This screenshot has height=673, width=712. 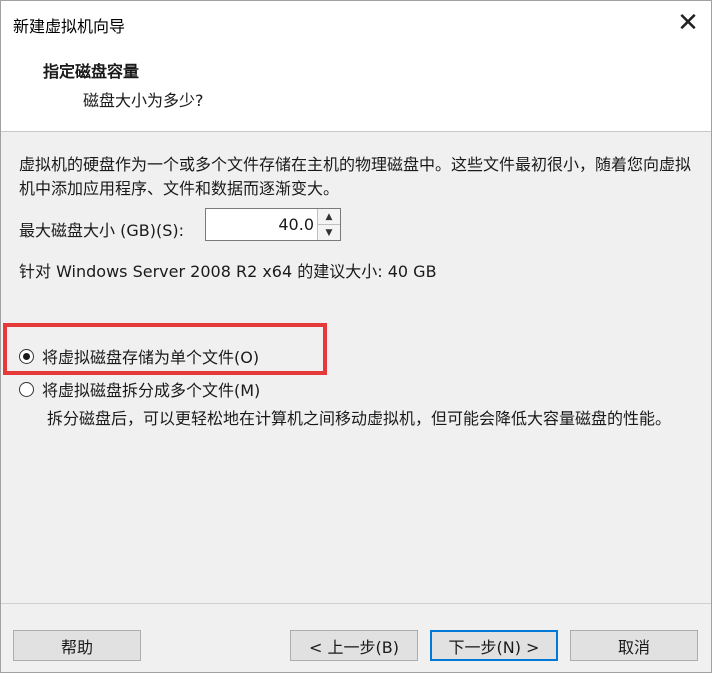 I want to click on split-note: 拆分磁盘后，可以更轻松地在计算机之间移动虚拟机，但可能会降低大容量磁盘的性能。, so click(x=359, y=418).